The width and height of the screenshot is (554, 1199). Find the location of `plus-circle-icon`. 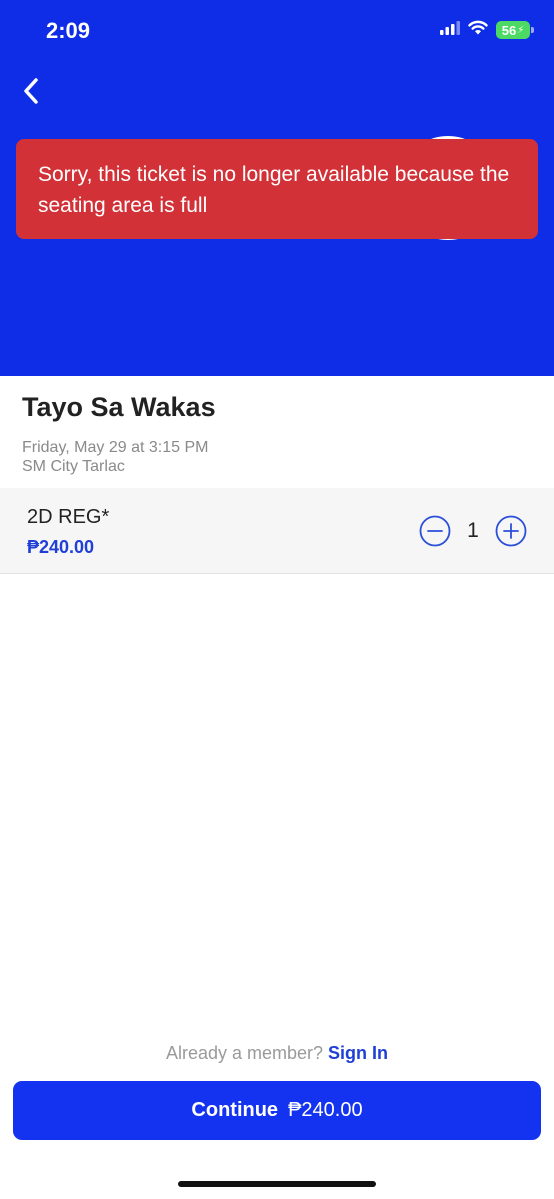

plus-circle-icon is located at coordinates (511, 531).